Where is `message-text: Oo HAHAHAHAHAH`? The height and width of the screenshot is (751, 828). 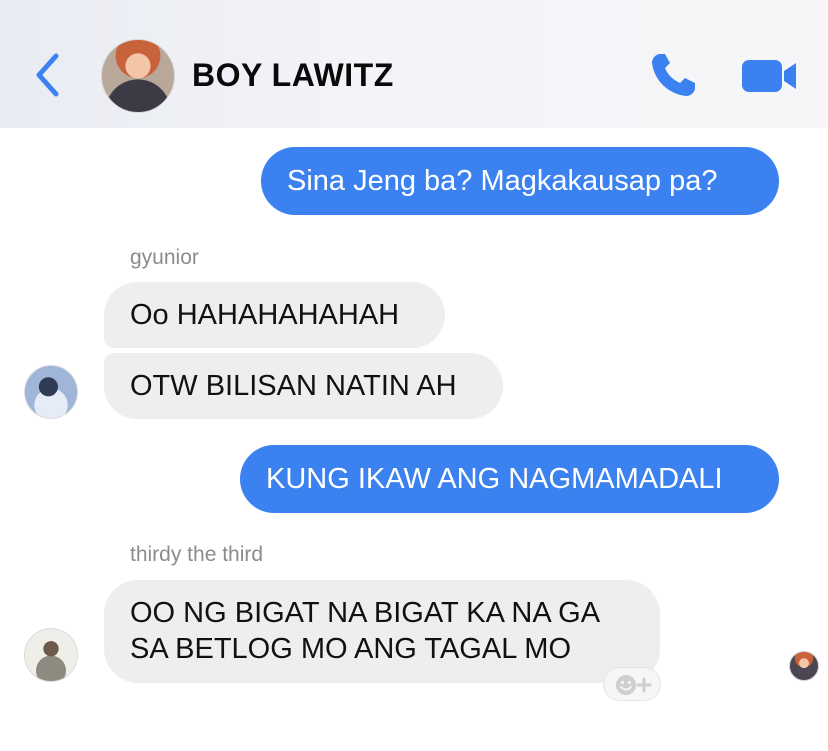
message-text: Oo HAHAHAHAHAH is located at coordinates (265, 315).